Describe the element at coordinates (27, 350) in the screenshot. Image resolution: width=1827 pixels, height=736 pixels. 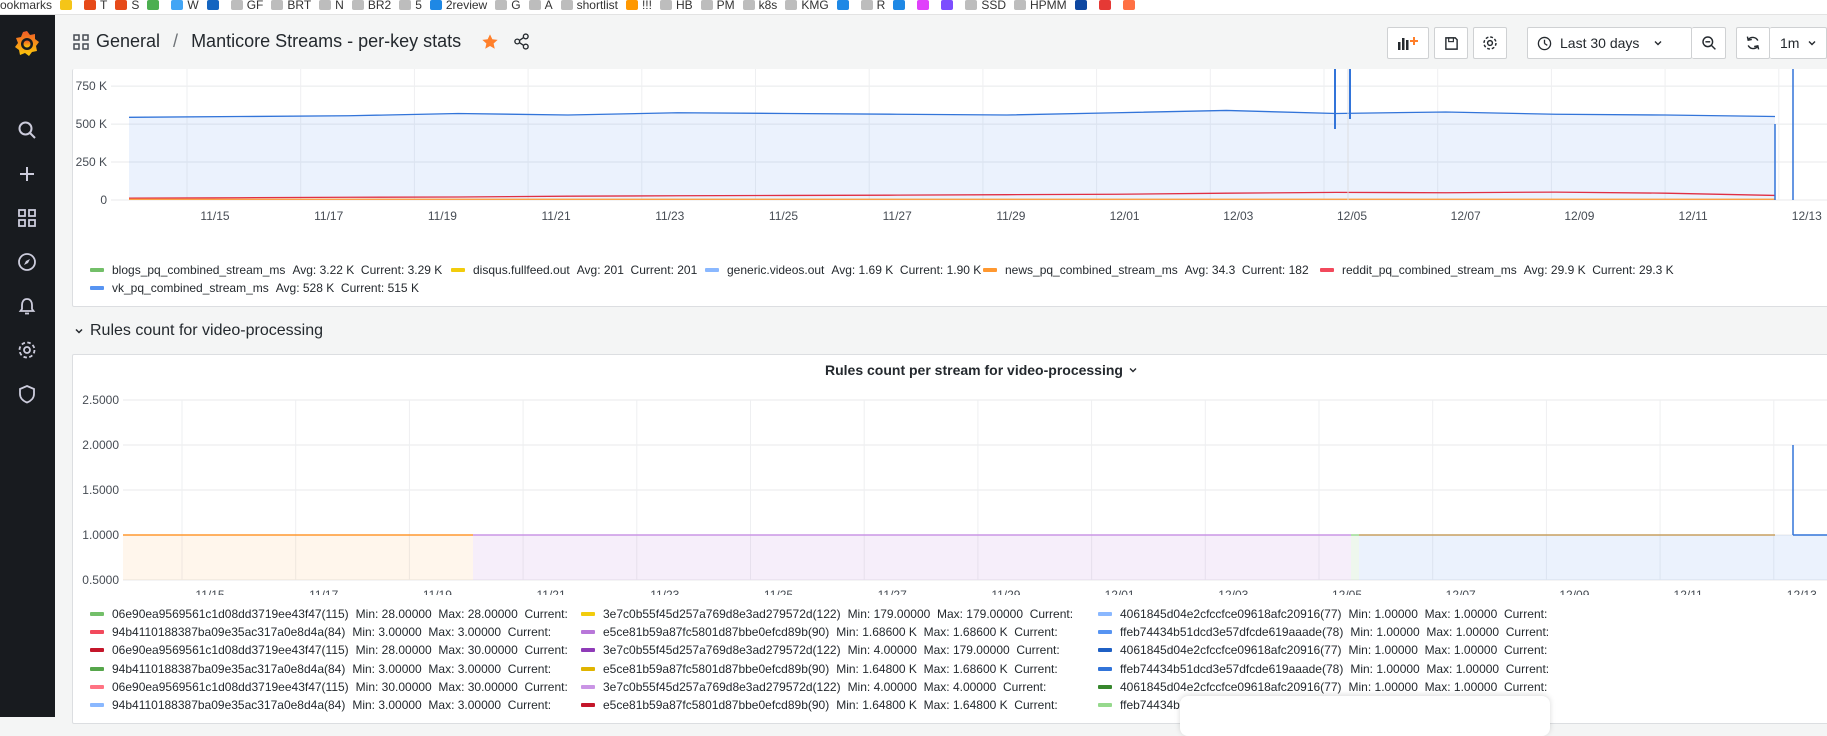
I see `settings-icon` at that location.